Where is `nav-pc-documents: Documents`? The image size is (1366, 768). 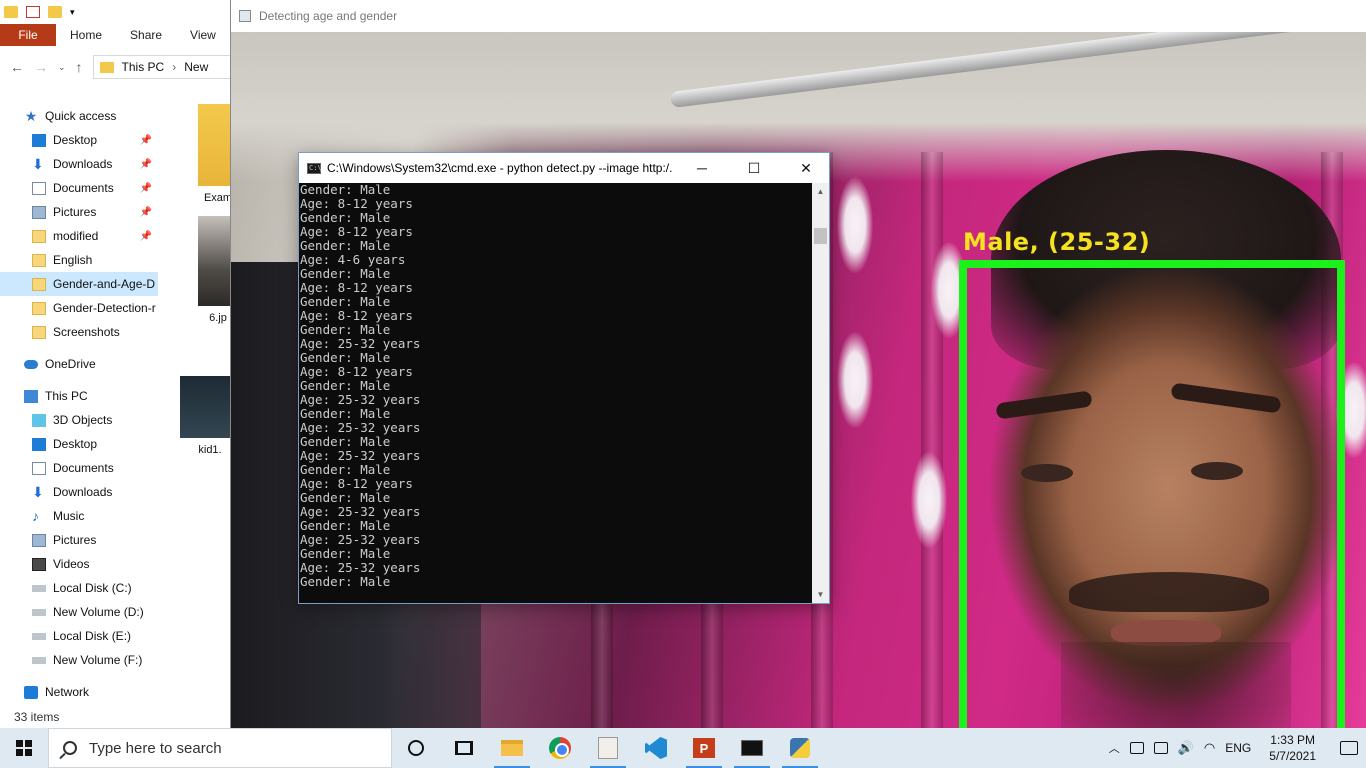
nav-pc-documents: Documents is located at coordinates (79, 468).